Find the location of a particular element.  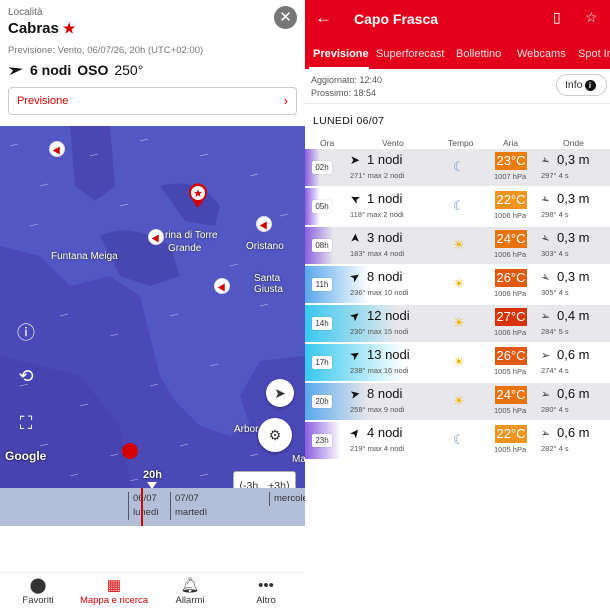

wave-details: 297° 4 s is located at coordinates (555, 175).